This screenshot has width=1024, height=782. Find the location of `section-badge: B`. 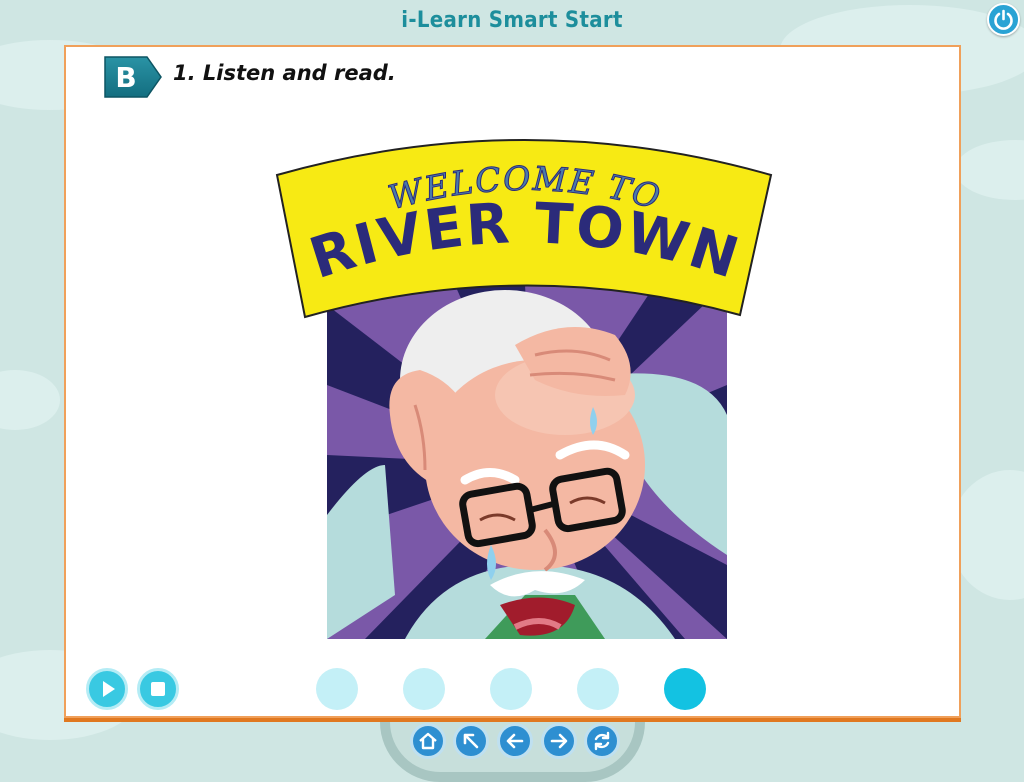

section-badge: B is located at coordinates (133, 77).